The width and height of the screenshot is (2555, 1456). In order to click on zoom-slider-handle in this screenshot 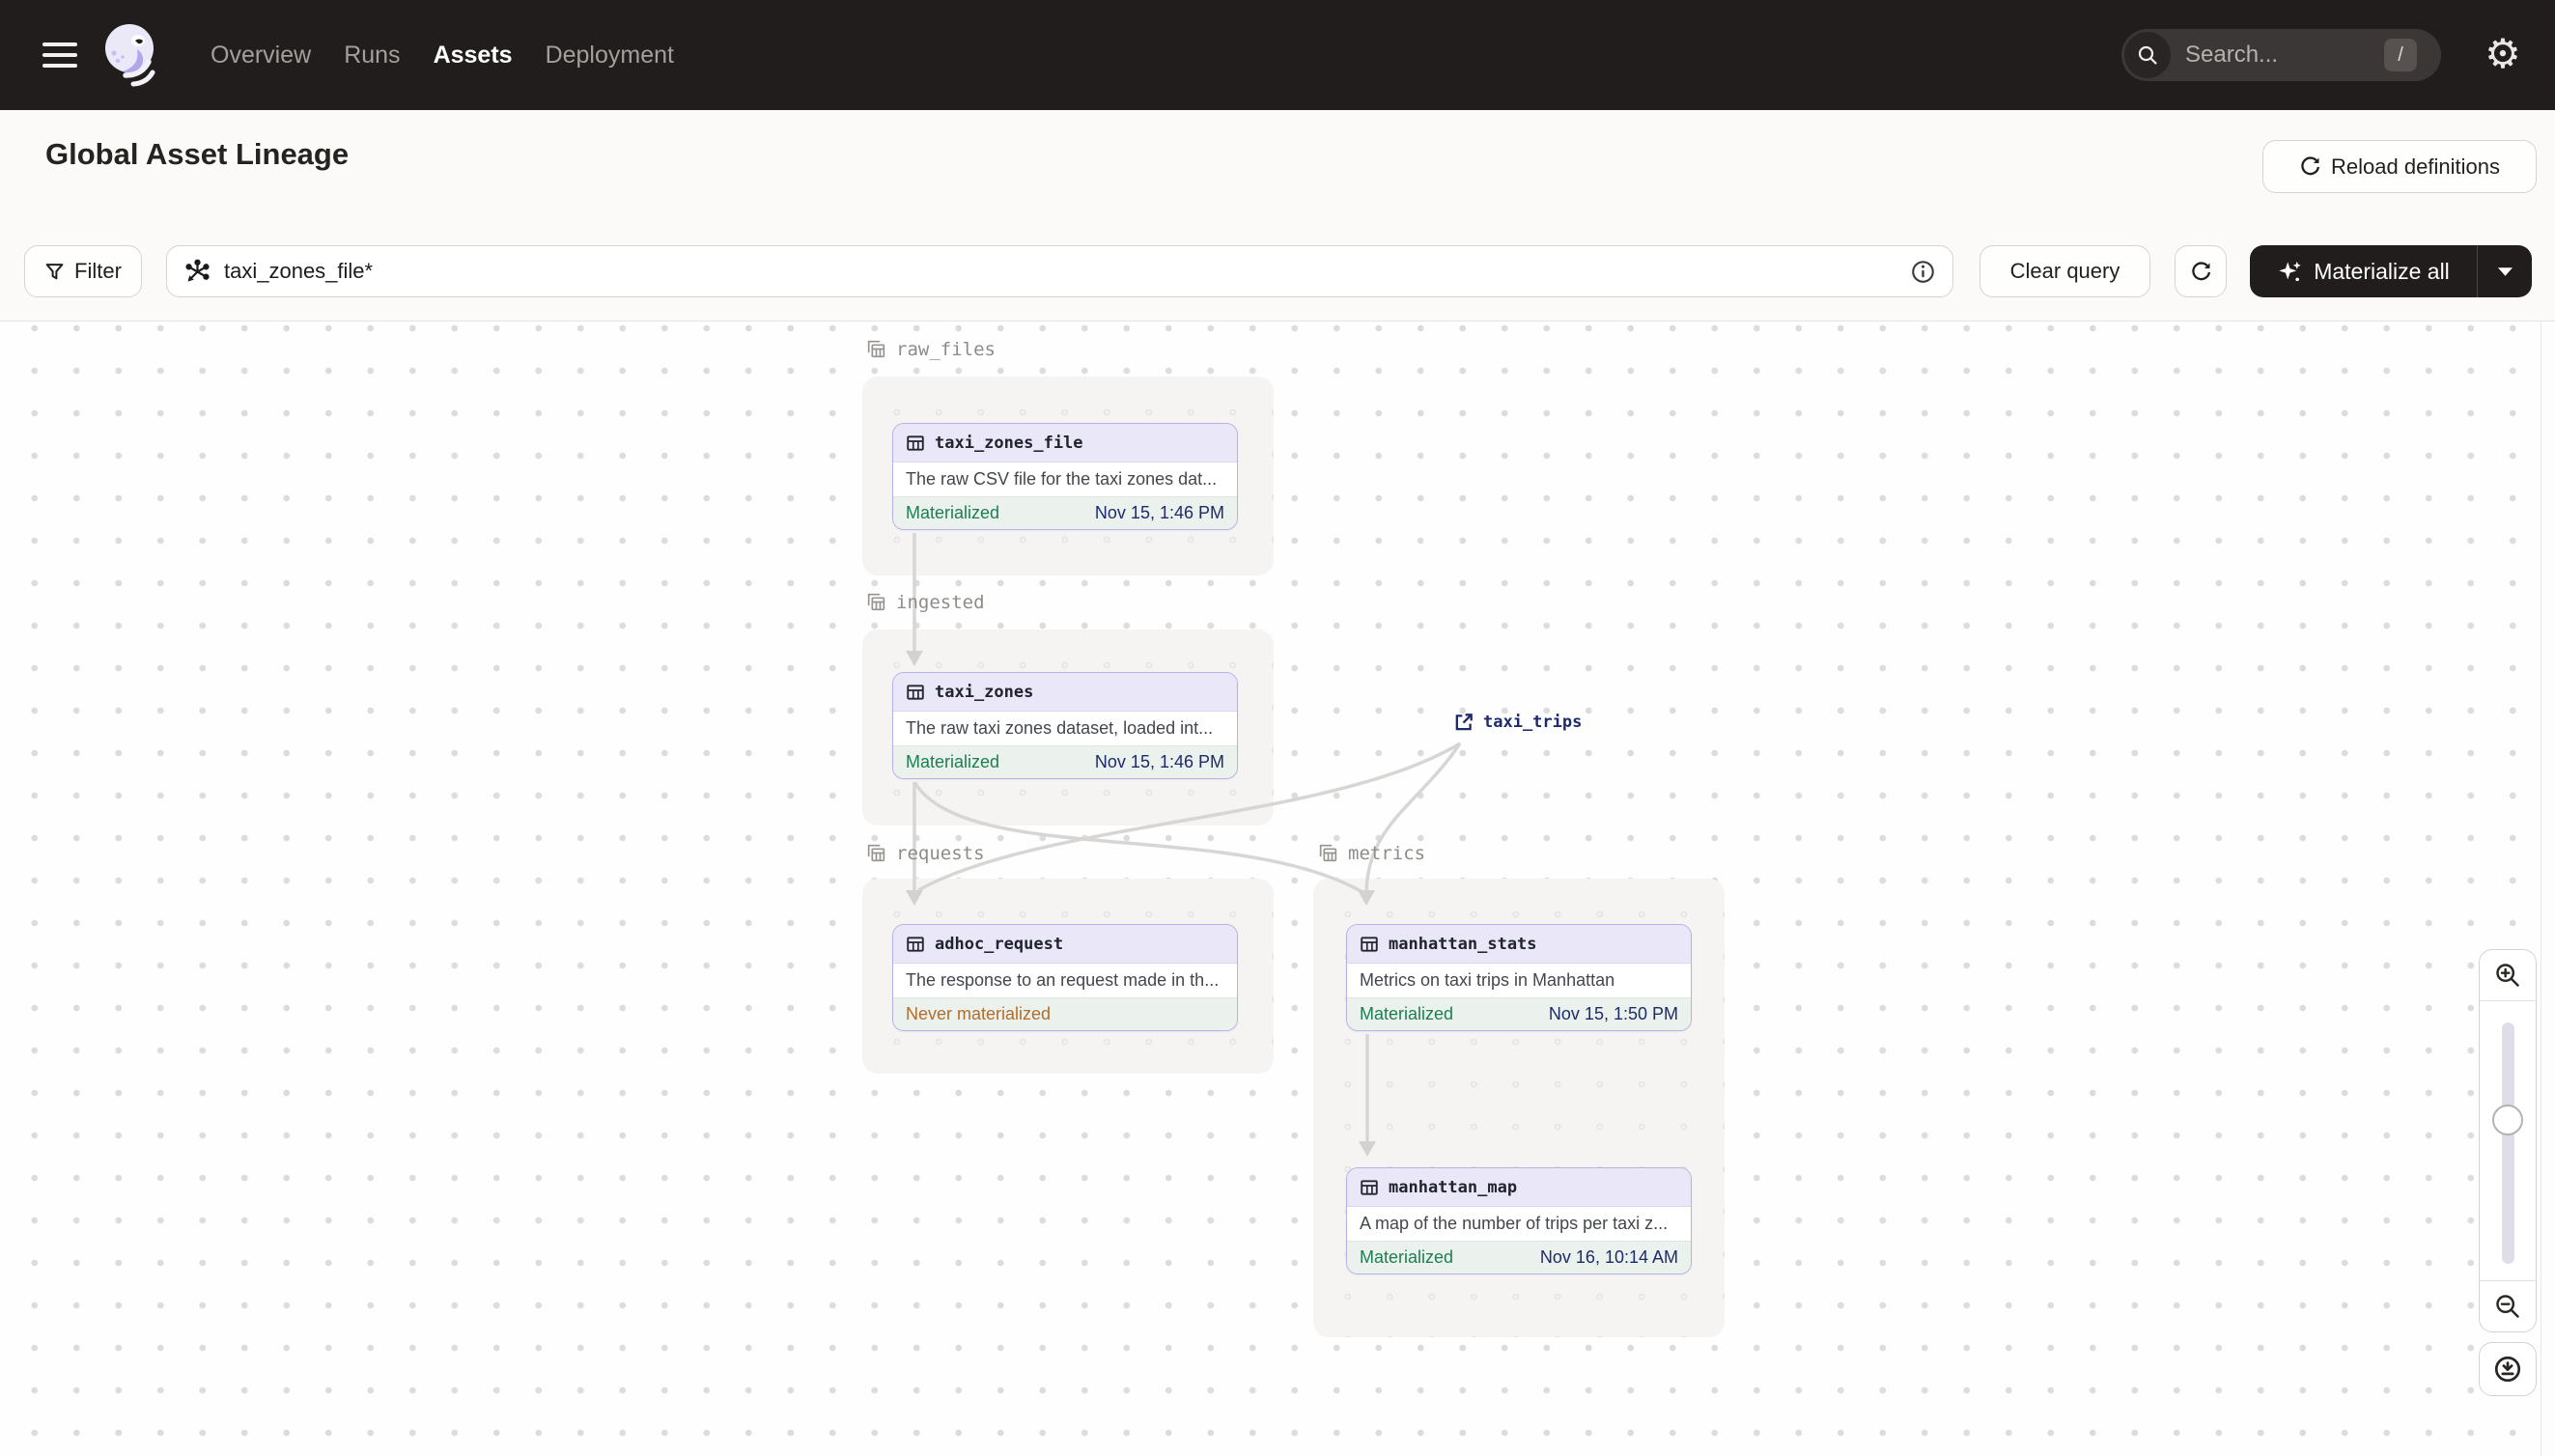, I will do `click(2507, 1120)`.